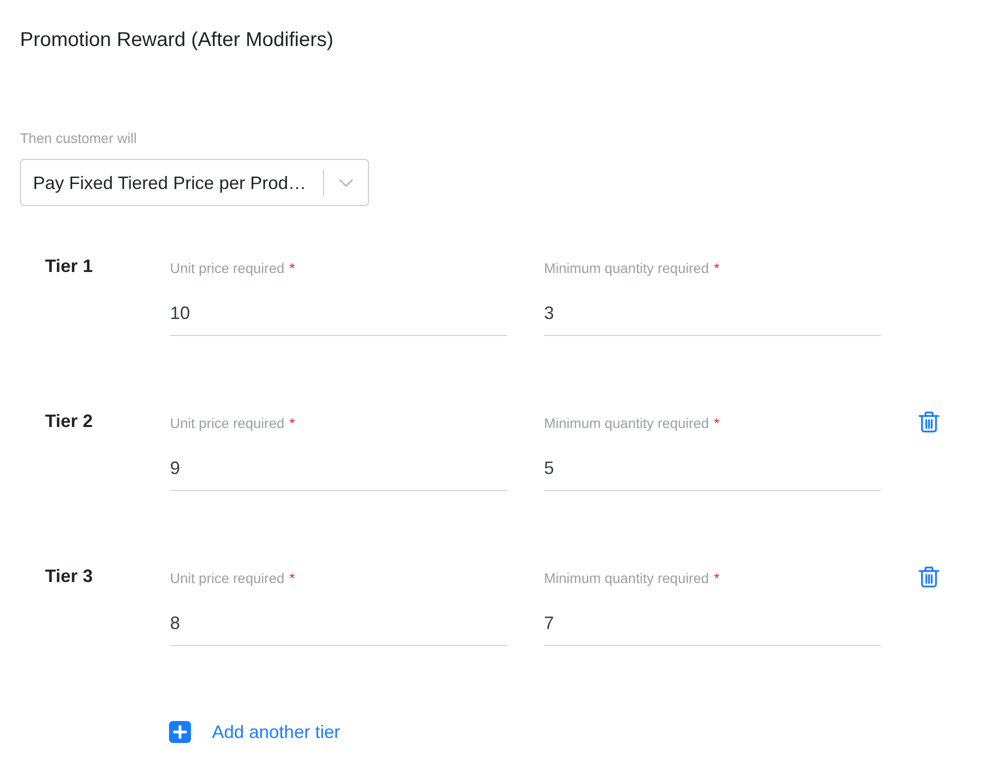  What do you see at coordinates (712, 317) in the screenshot?
I see `input-field: 3` at bounding box center [712, 317].